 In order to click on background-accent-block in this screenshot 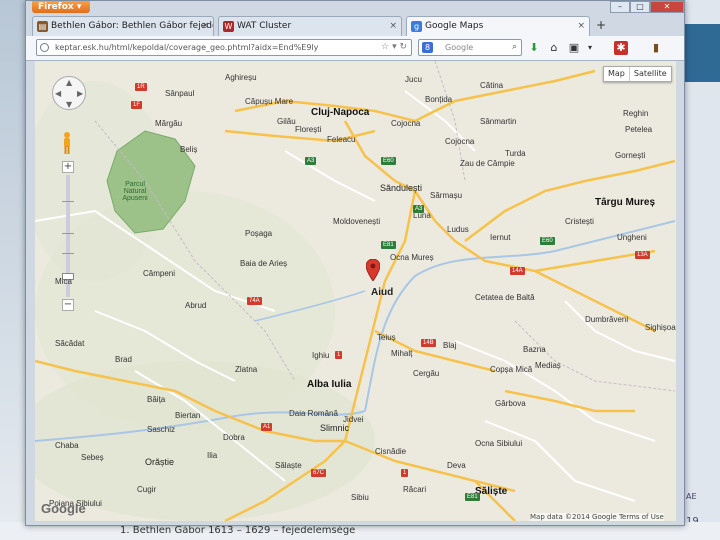, I will do `click(702, 53)`.